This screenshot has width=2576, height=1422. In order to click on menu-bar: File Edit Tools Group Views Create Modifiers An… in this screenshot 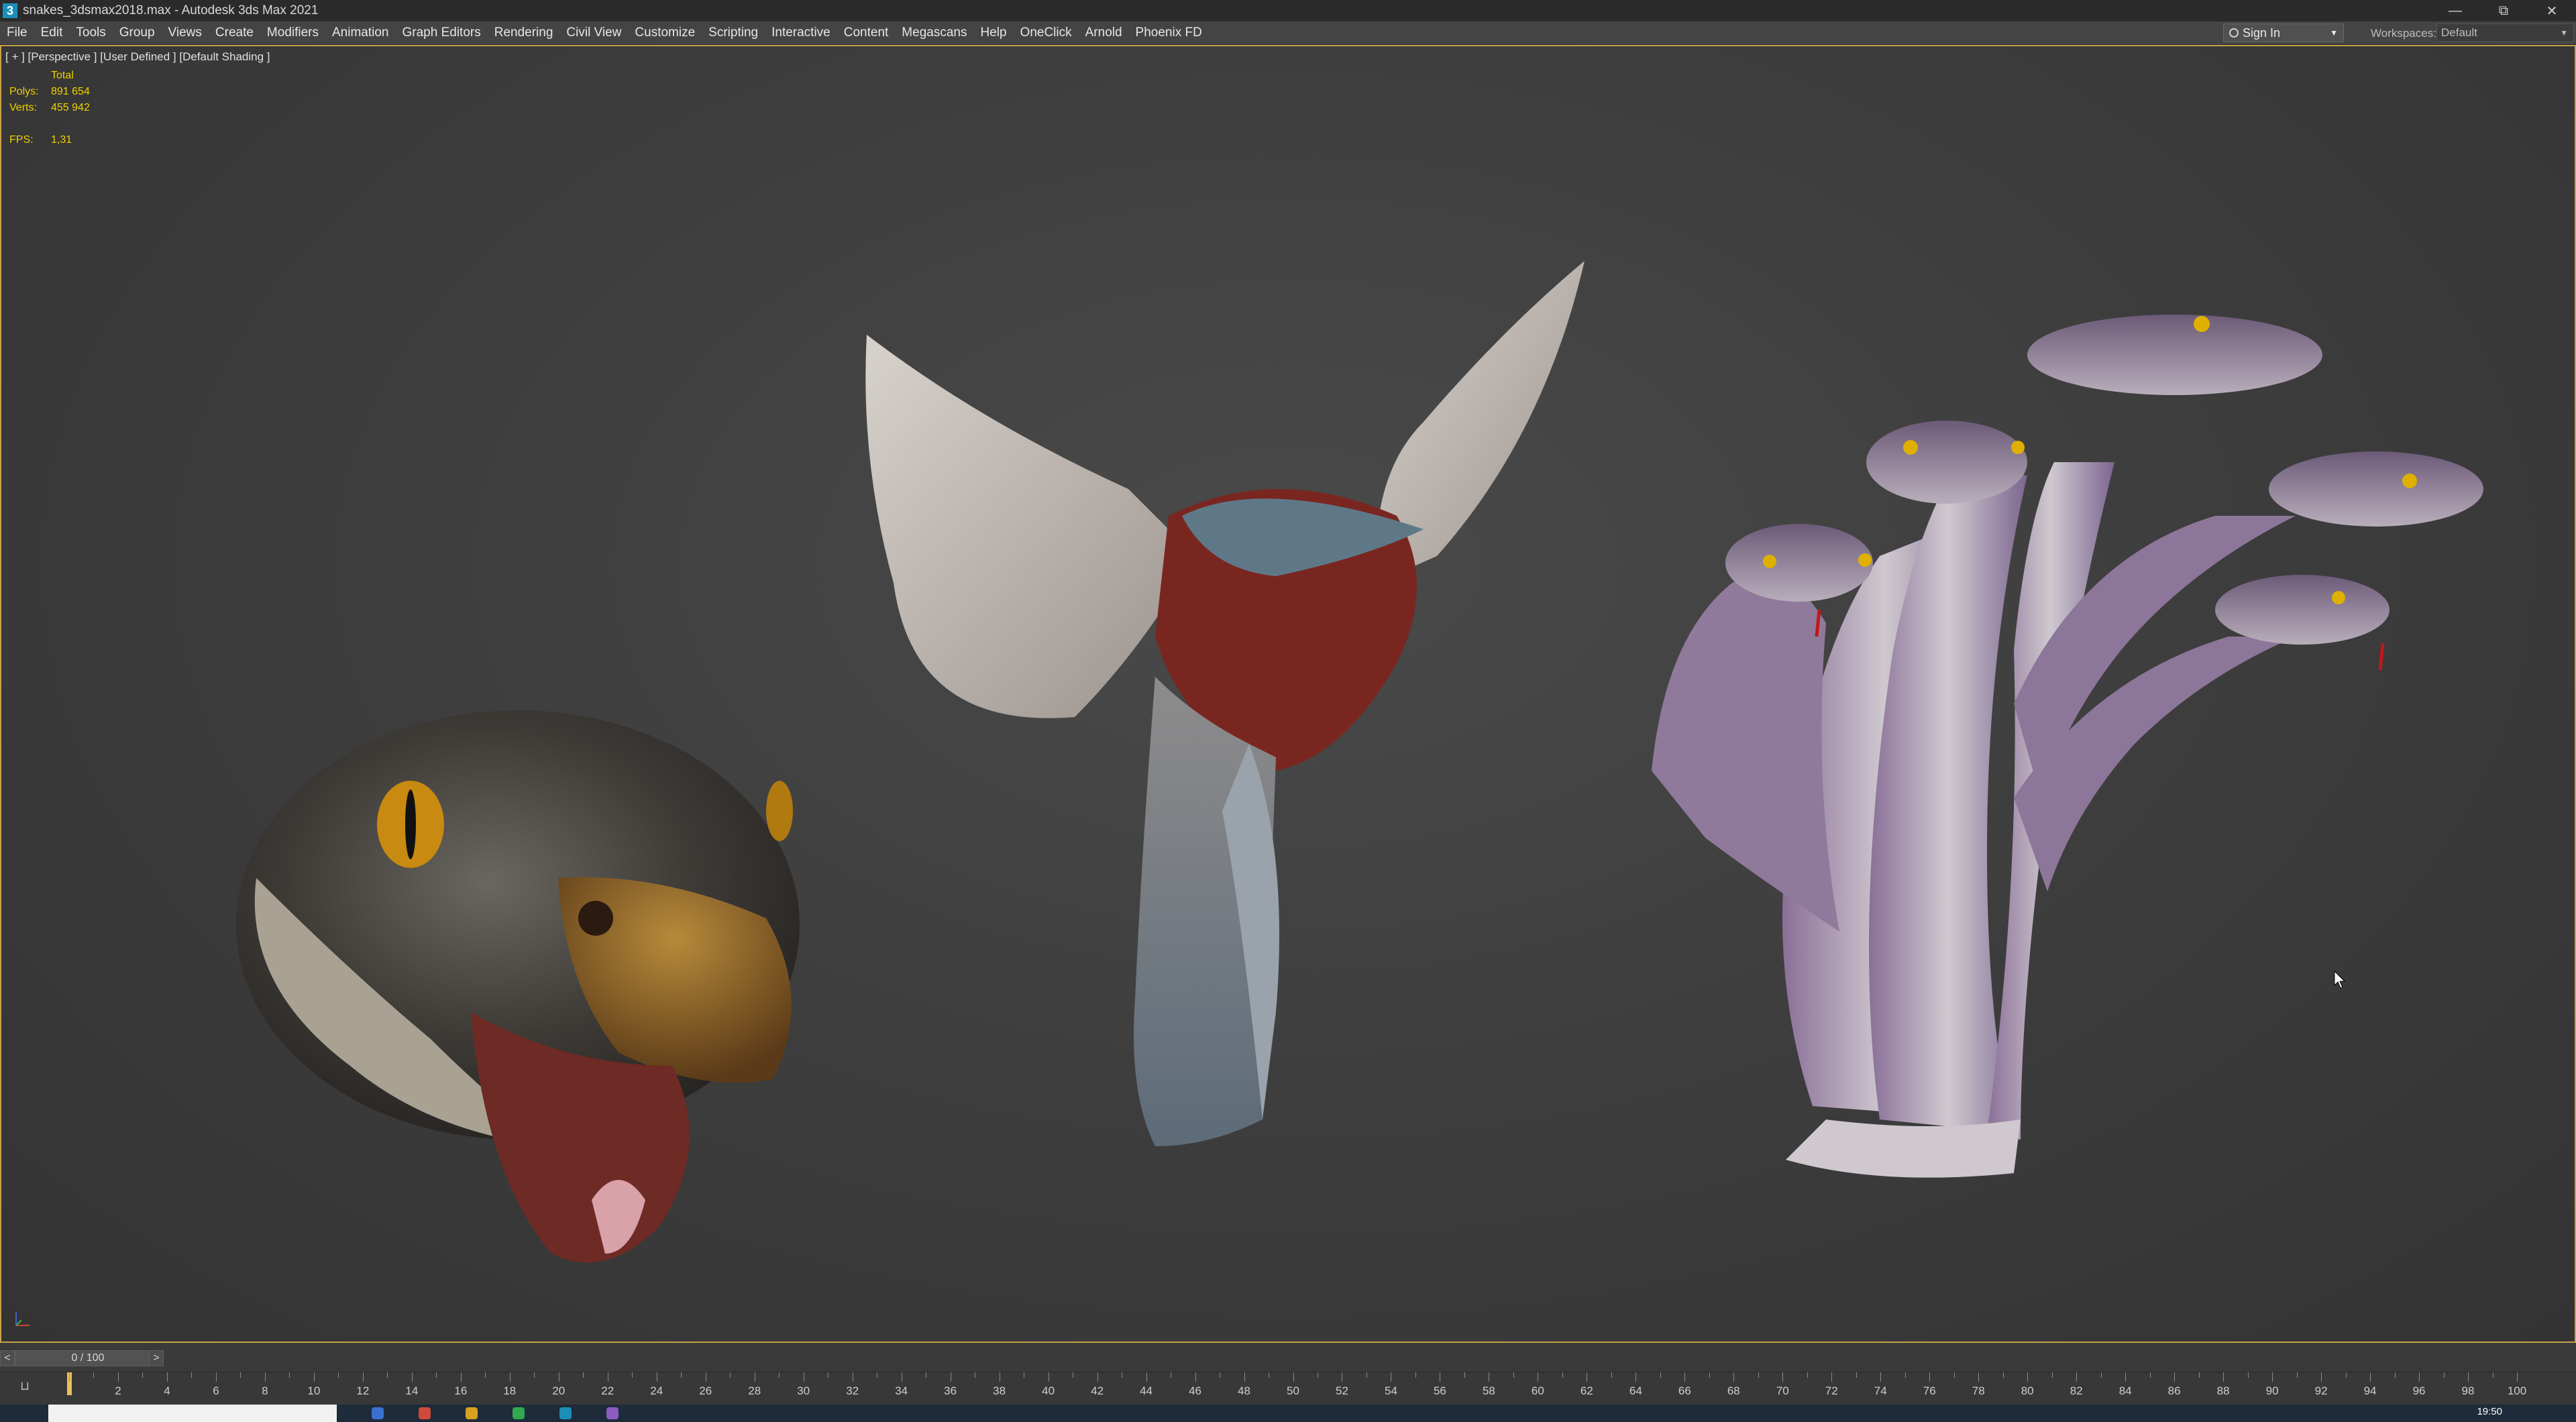, I will do `click(1288, 33)`.